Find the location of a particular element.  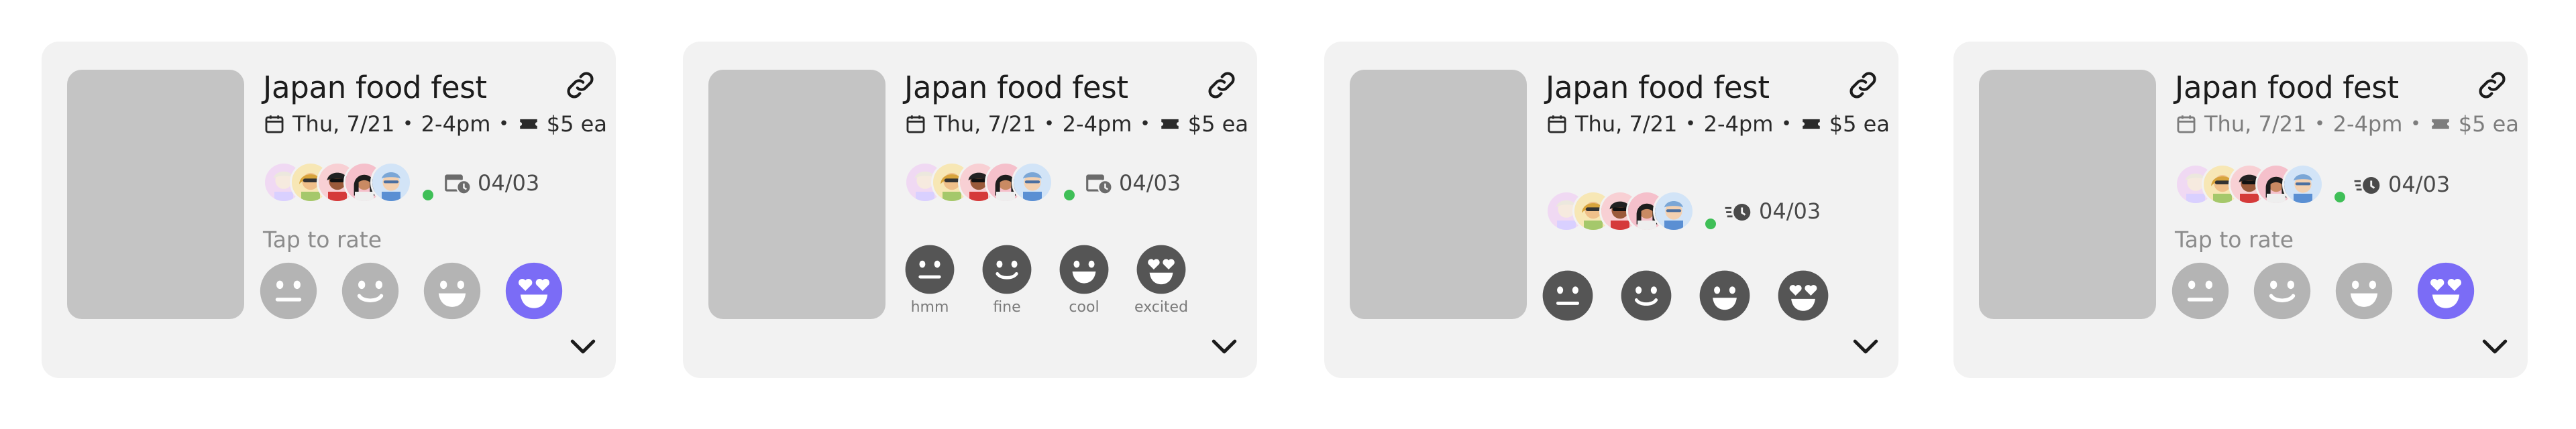

rating-neutral-icon: hmm is located at coordinates (929, 278).